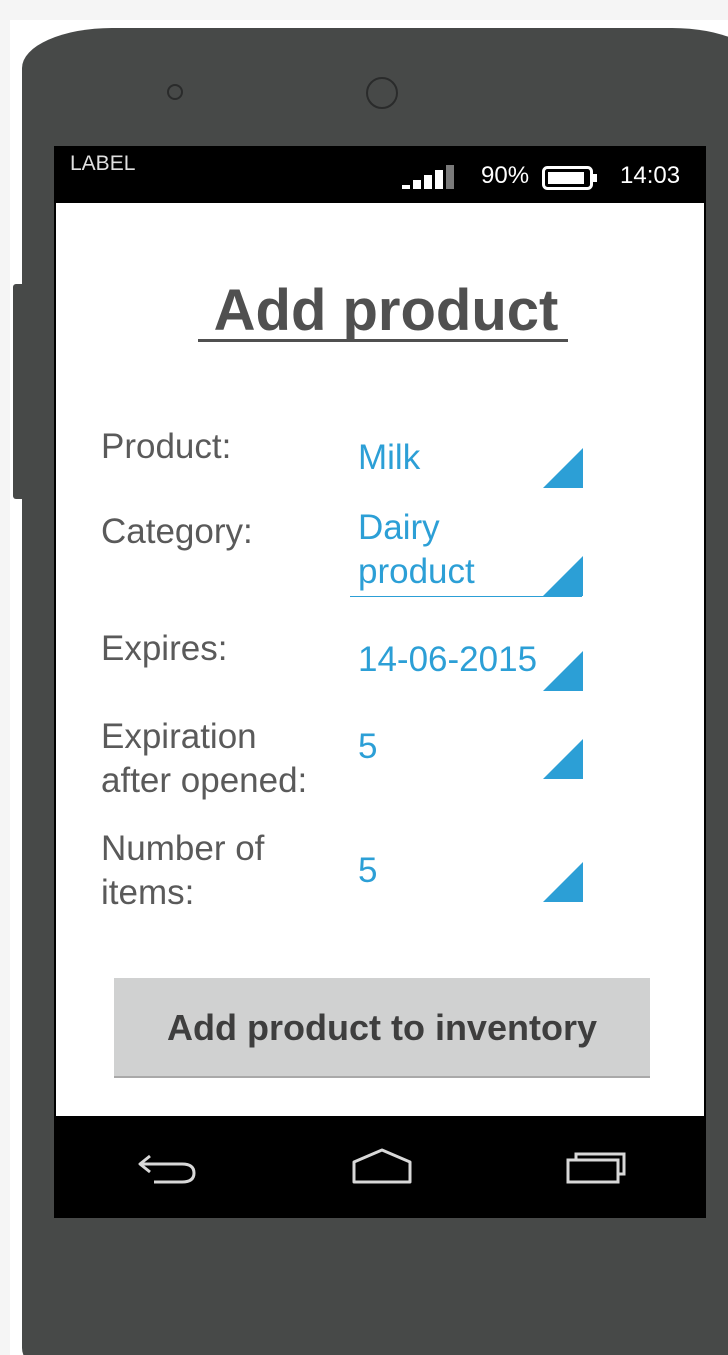 The image size is (728, 1355). What do you see at coordinates (168, 1166) in the screenshot?
I see `back-arrow-icon` at bounding box center [168, 1166].